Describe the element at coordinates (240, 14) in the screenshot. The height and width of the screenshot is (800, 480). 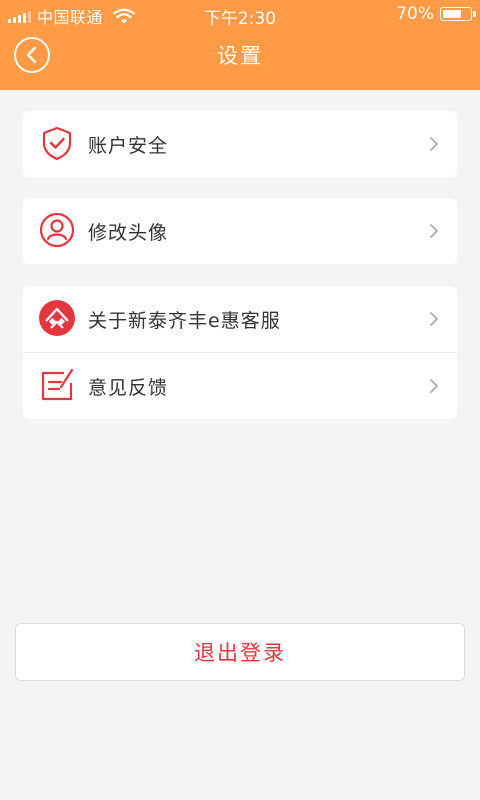
I see `status-bar: 中国联通 下午2:30 70%` at that location.